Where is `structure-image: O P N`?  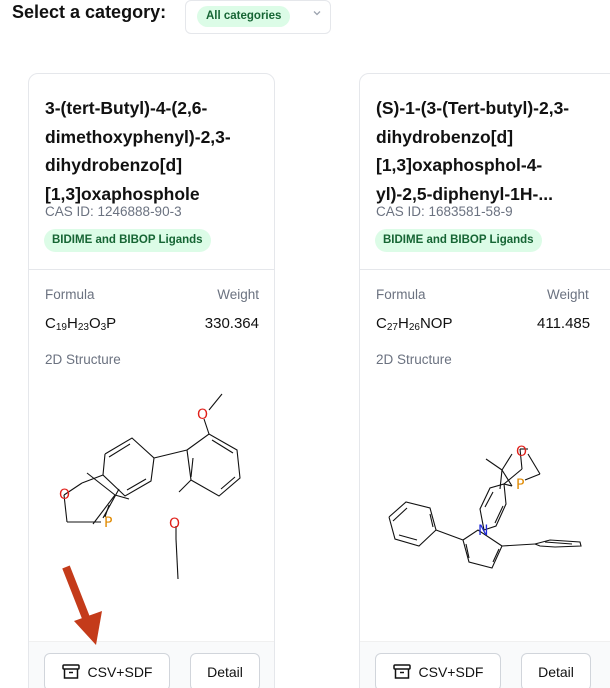
structure-image: O P N is located at coordinates (485, 506).